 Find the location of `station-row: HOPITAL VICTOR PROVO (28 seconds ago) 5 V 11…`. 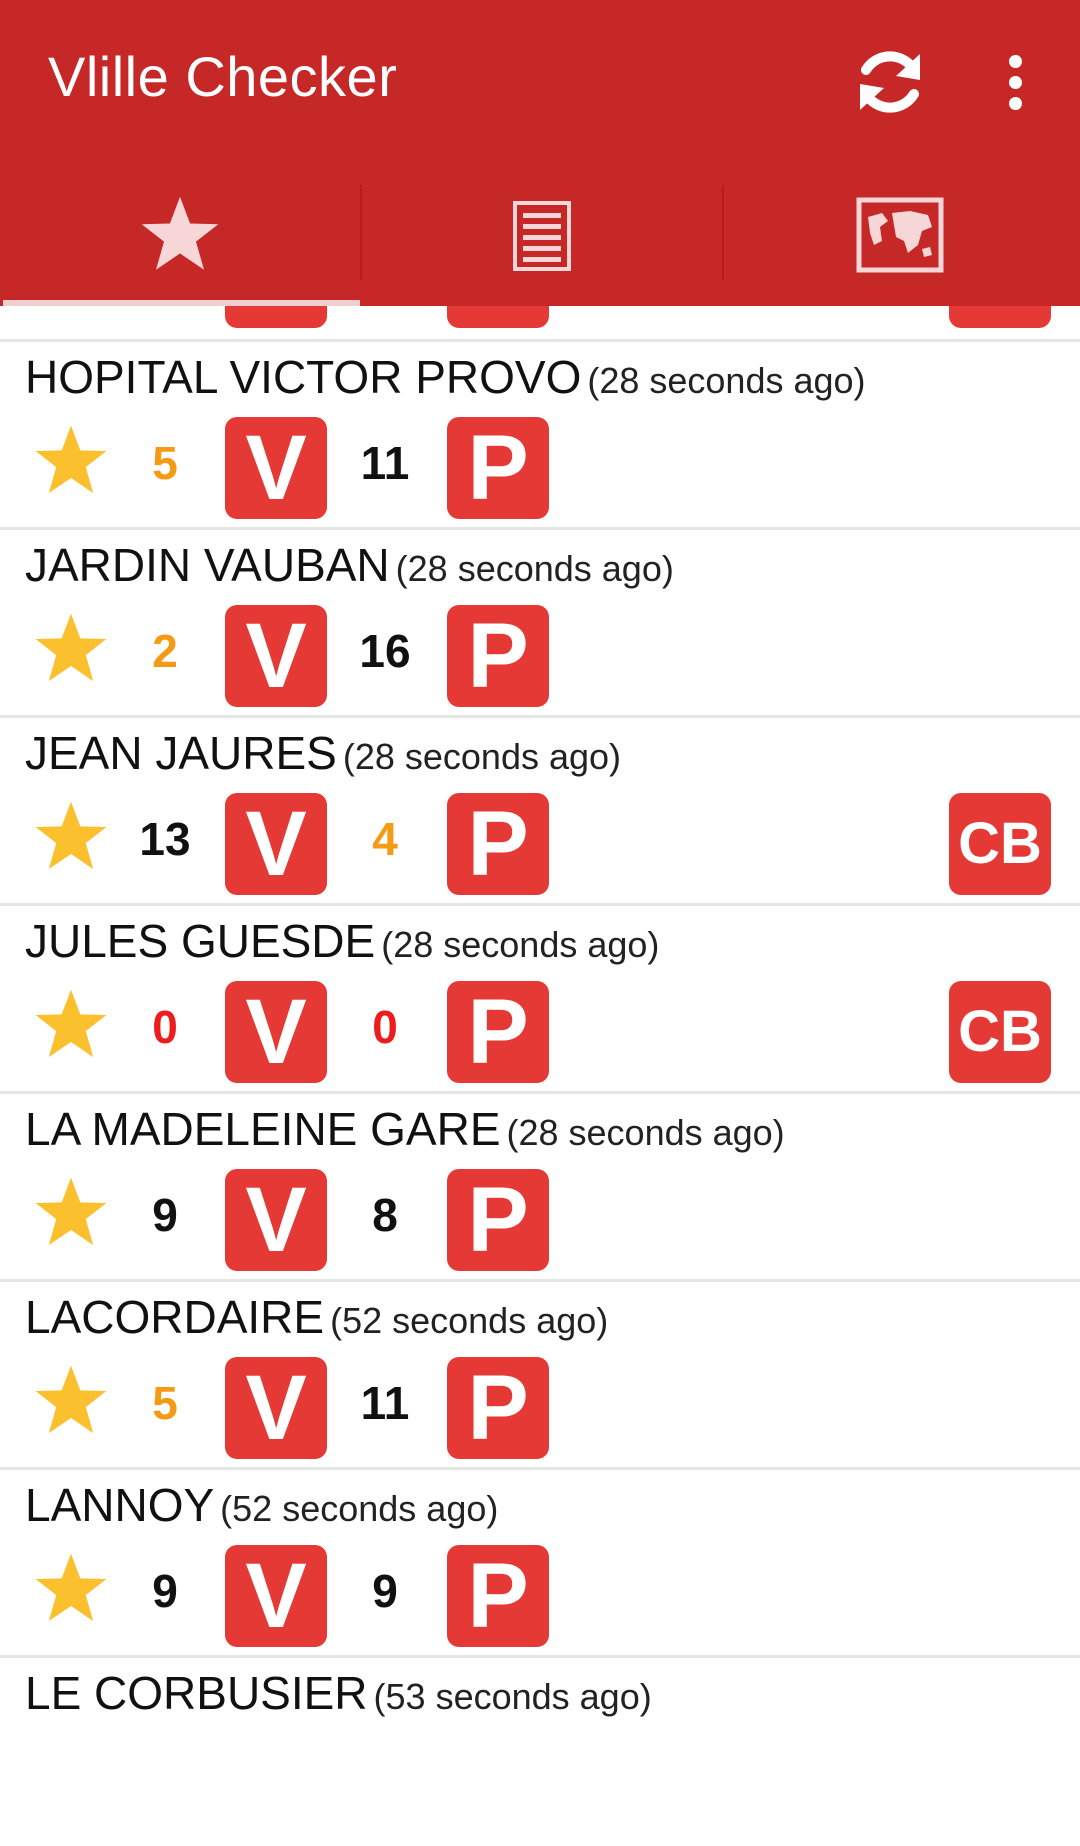

station-row: HOPITAL VICTOR PROVO (28 seconds ago) 5 V 11… is located at coordinates (540, 436).